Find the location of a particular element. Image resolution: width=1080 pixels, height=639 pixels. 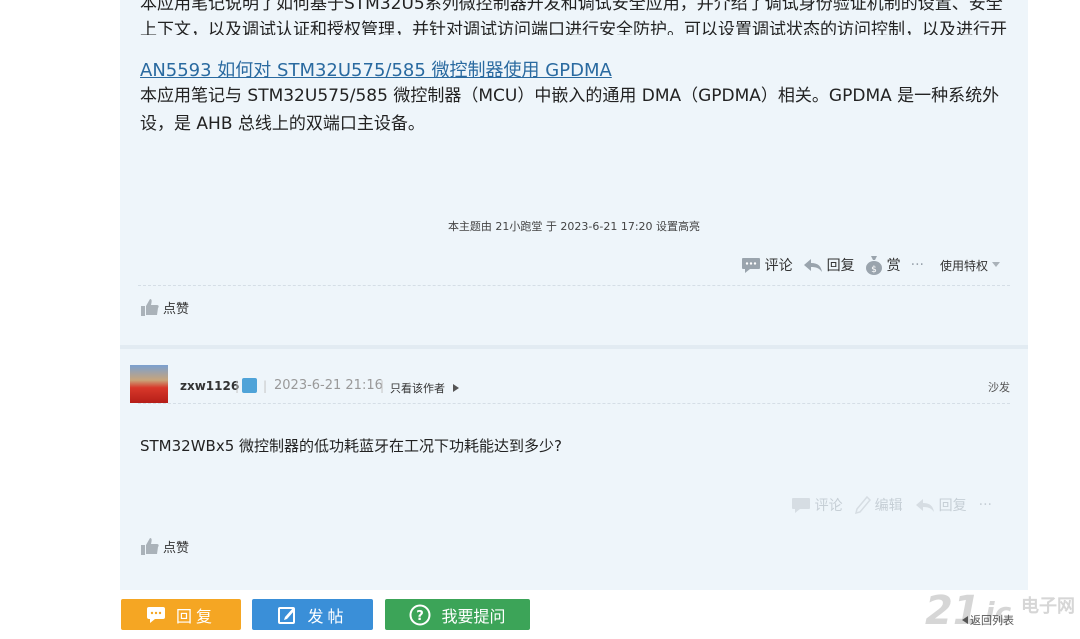

watermark-text: 电子网 is located at coordinates (1048, 606).